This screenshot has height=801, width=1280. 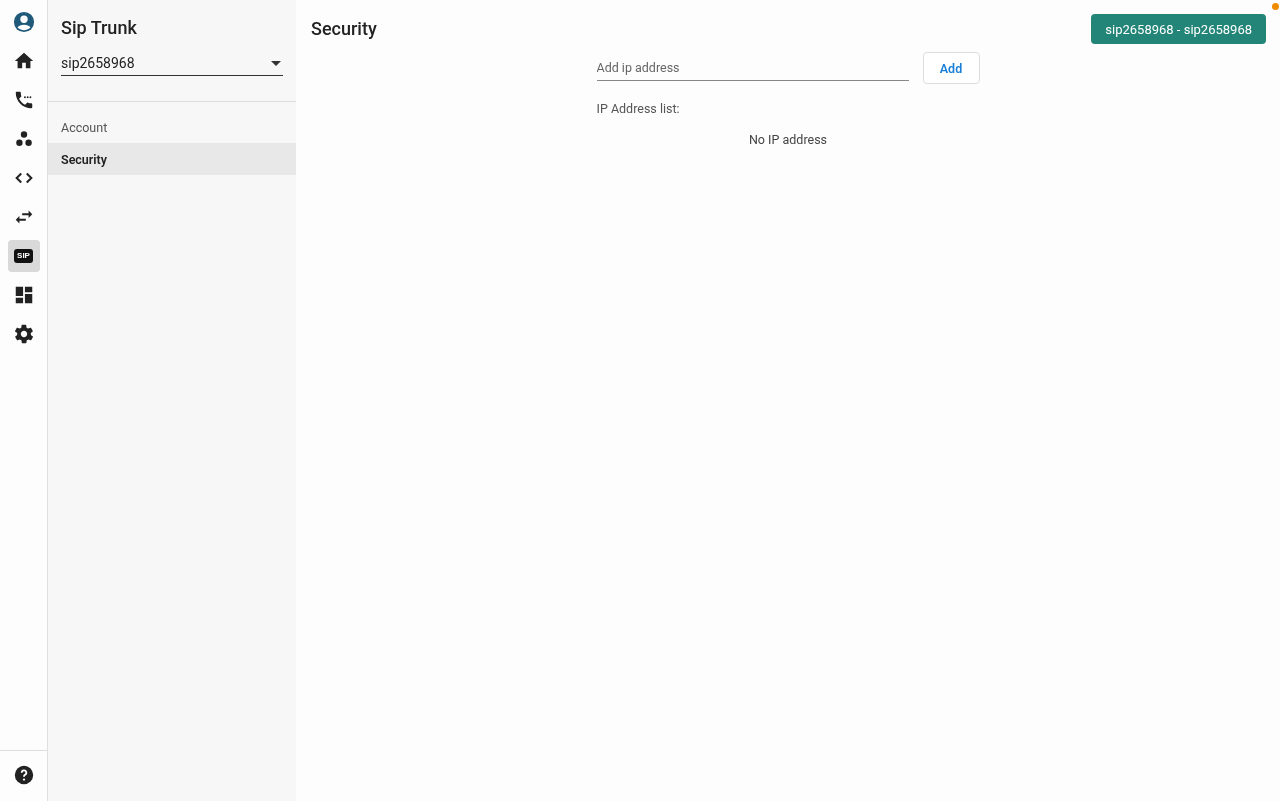 I want to click on empty-message: No IP address, so click(x=788, y=139).